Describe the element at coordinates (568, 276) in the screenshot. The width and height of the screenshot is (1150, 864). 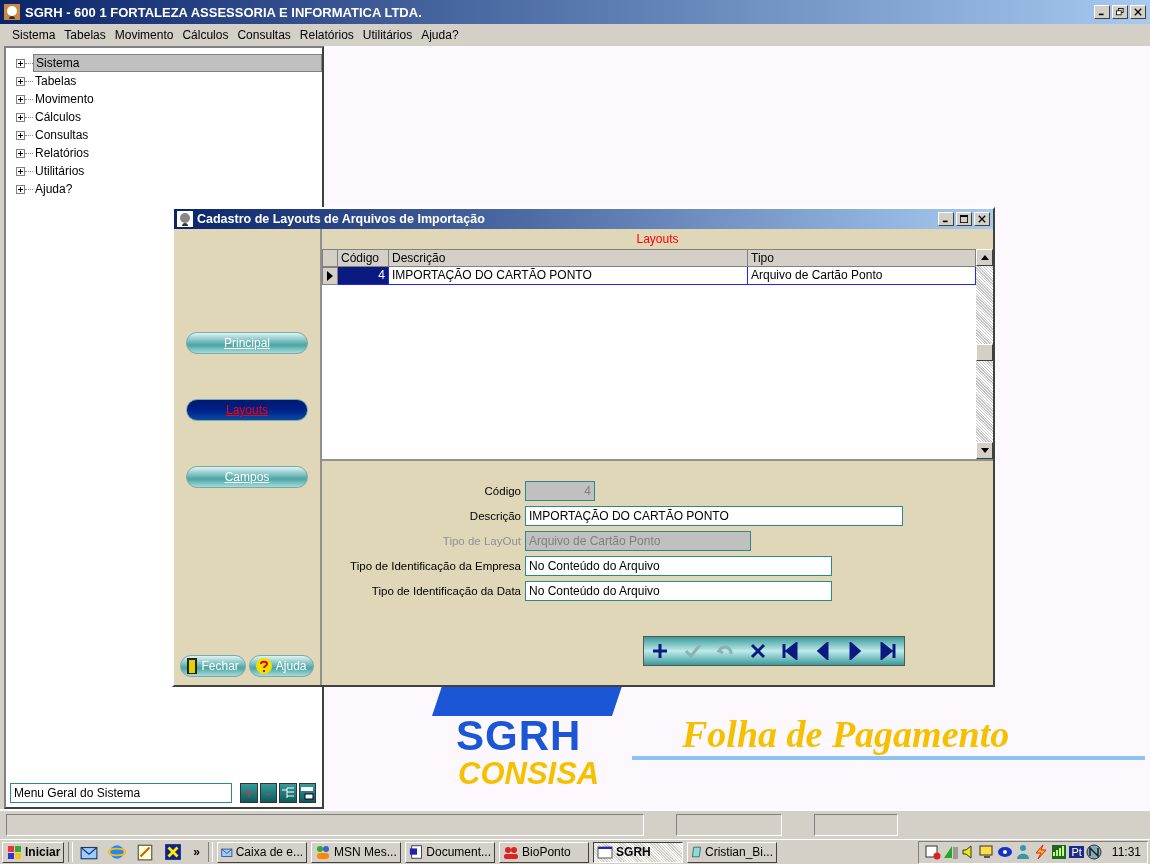
I see `table-cell: IMPORTAÇÃO DO CARTÃO PONTO` at that location.